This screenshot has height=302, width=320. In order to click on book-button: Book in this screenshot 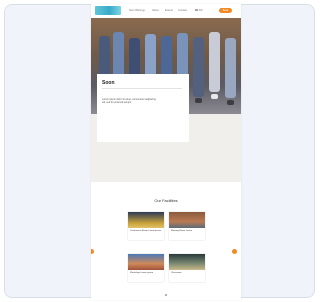, I will do `click(225, 10)`.